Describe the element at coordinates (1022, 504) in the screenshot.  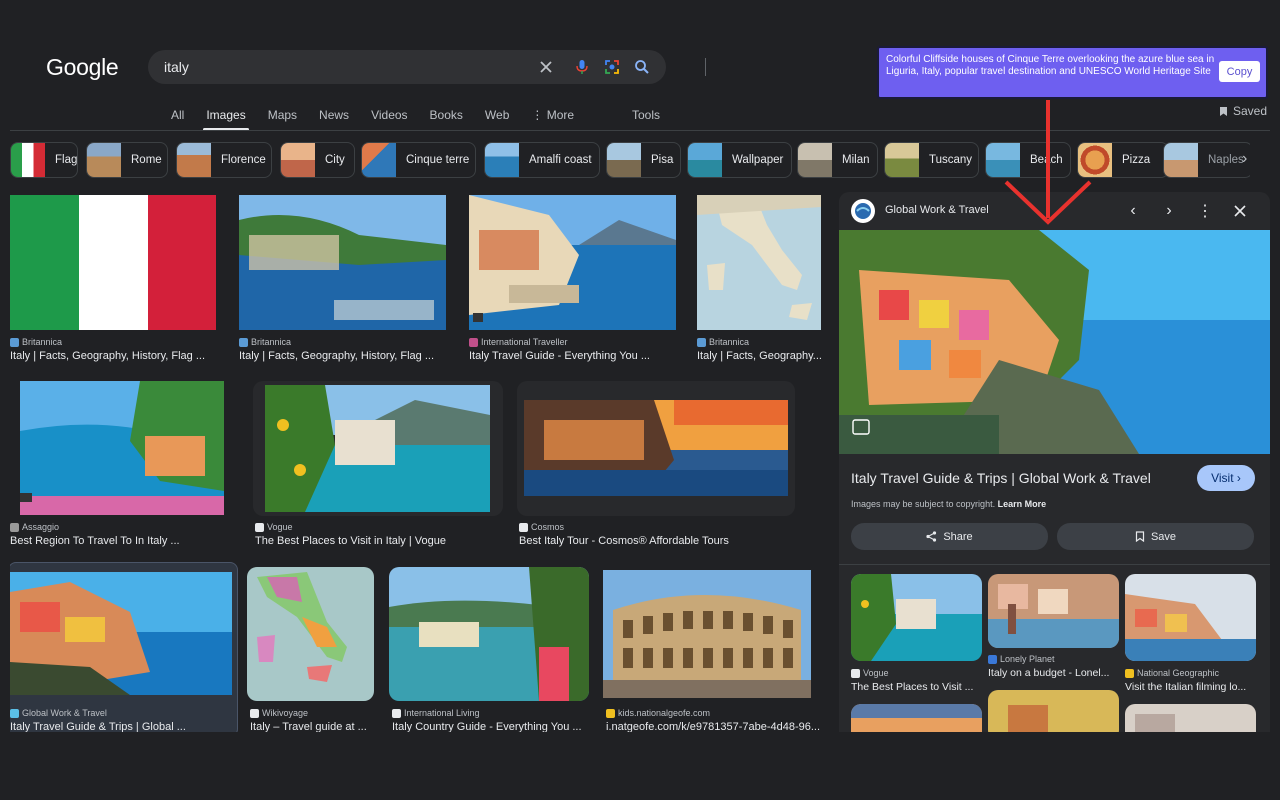
I see `learn-more-link: Learn More` at that location.